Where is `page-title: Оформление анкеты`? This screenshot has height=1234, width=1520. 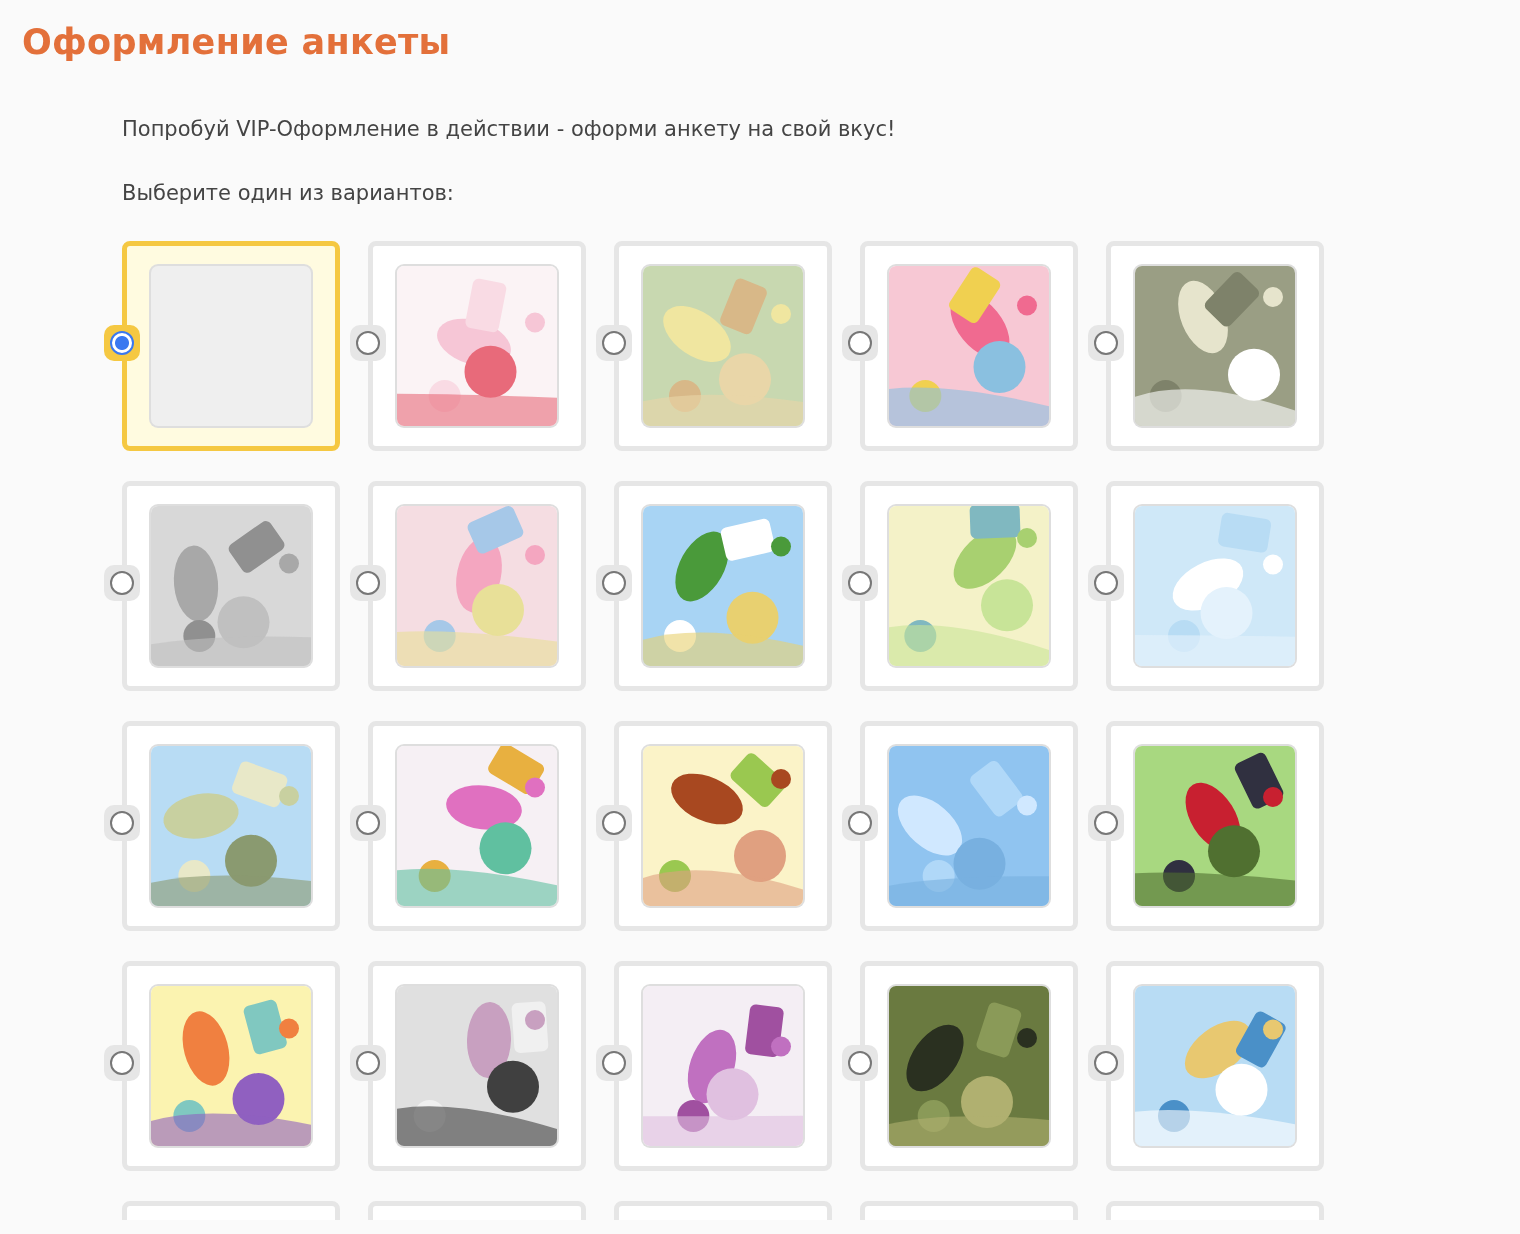 page-title: Оформление анкеты is located at coordinates (237, 42).